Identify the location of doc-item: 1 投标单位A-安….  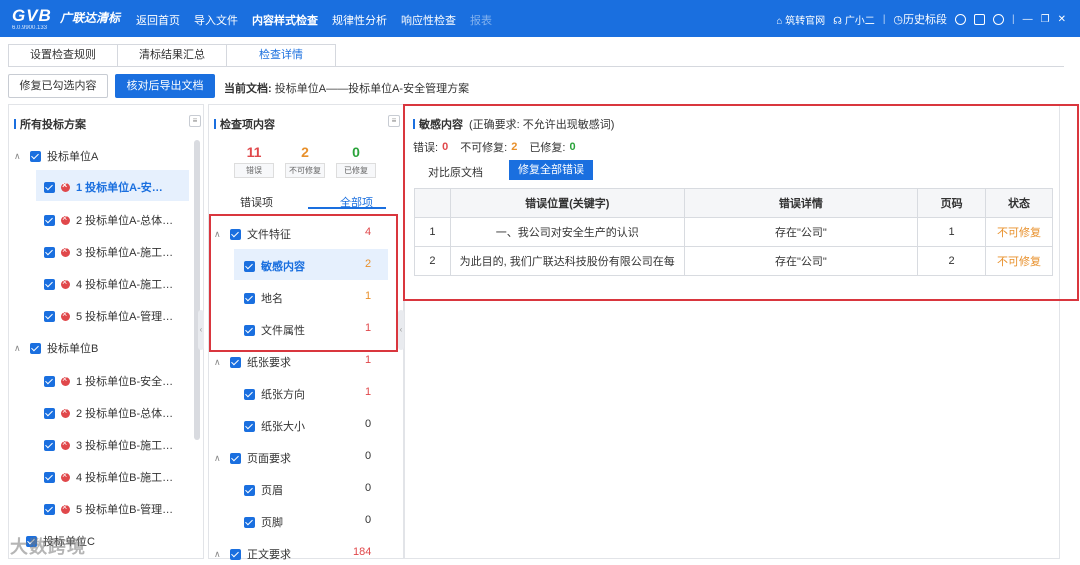
(103, 187).